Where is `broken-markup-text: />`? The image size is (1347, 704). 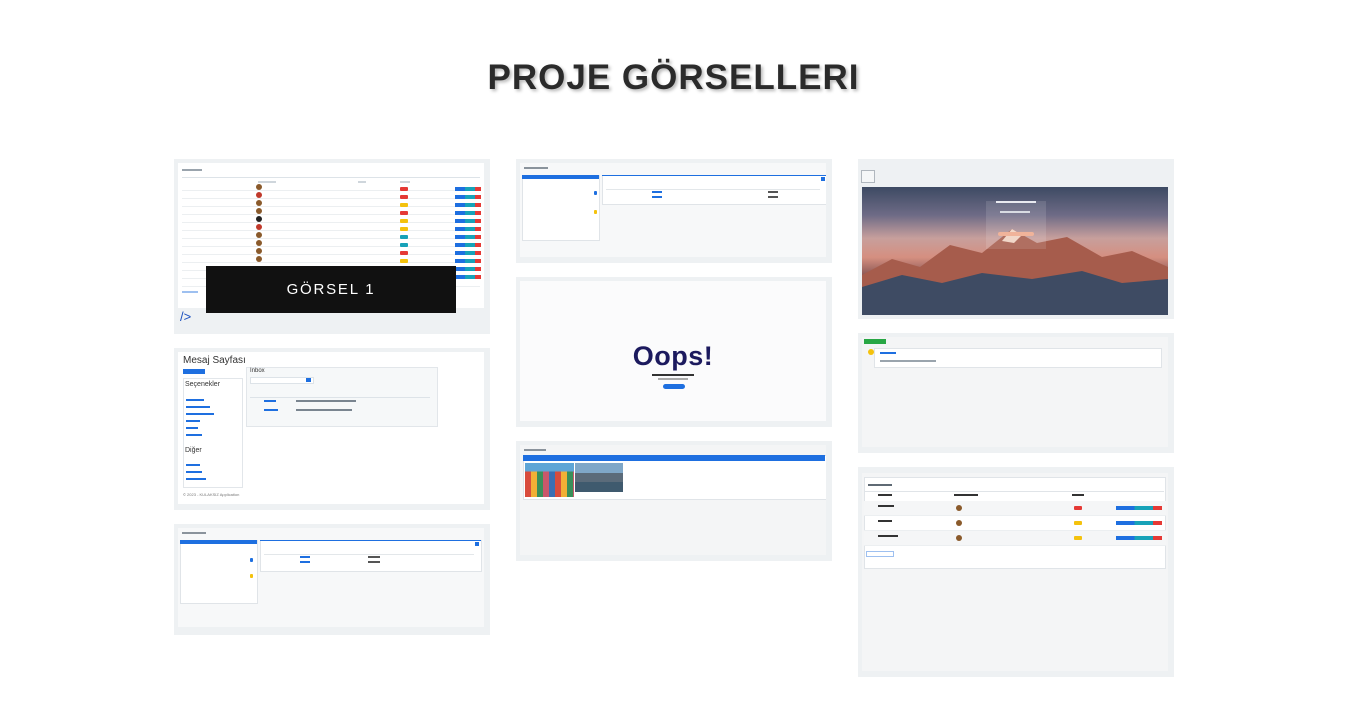
broken-markup-text: /> is located at coordinates (186, 316).